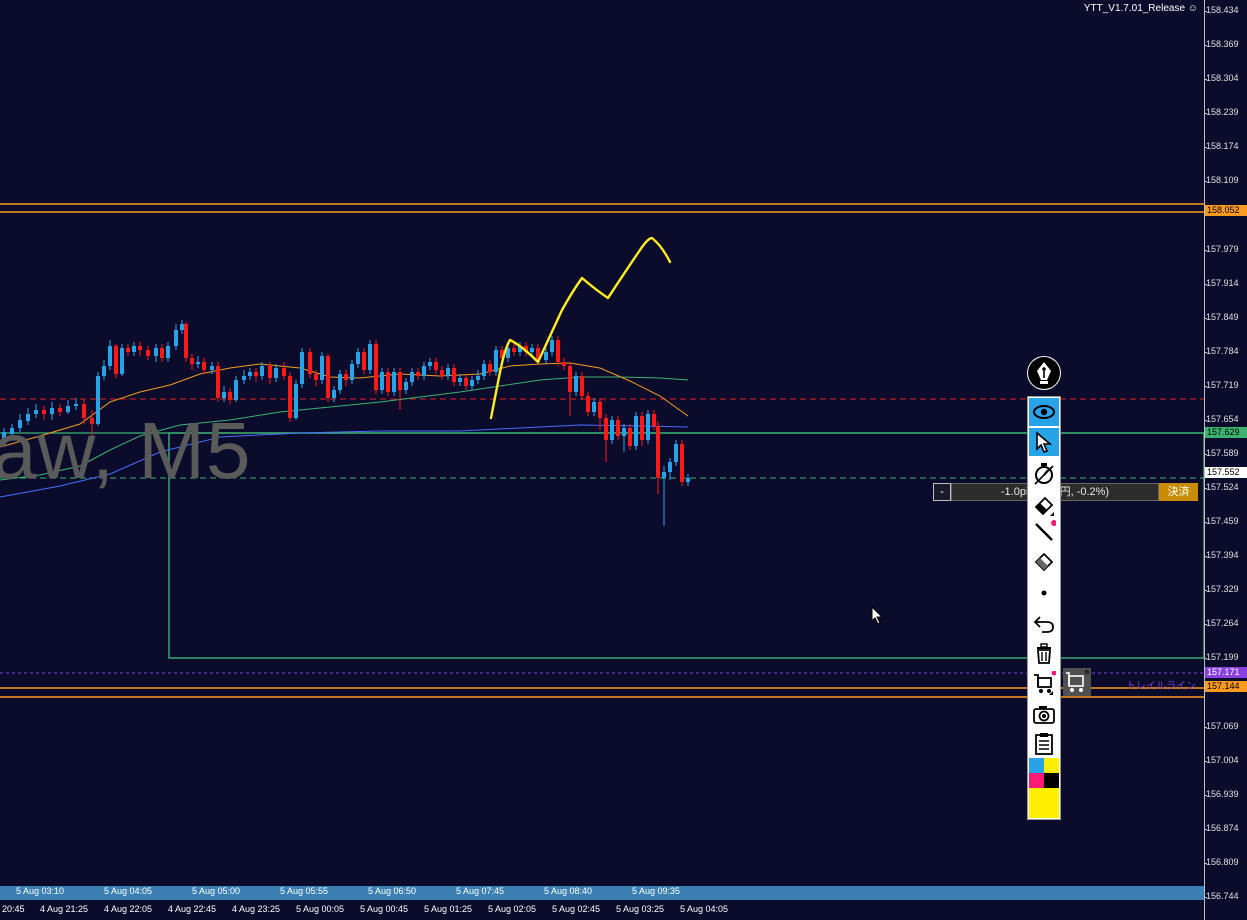 This screenshot has height=920, width=1247. I want to click on color-palette, so click(1044, 788).